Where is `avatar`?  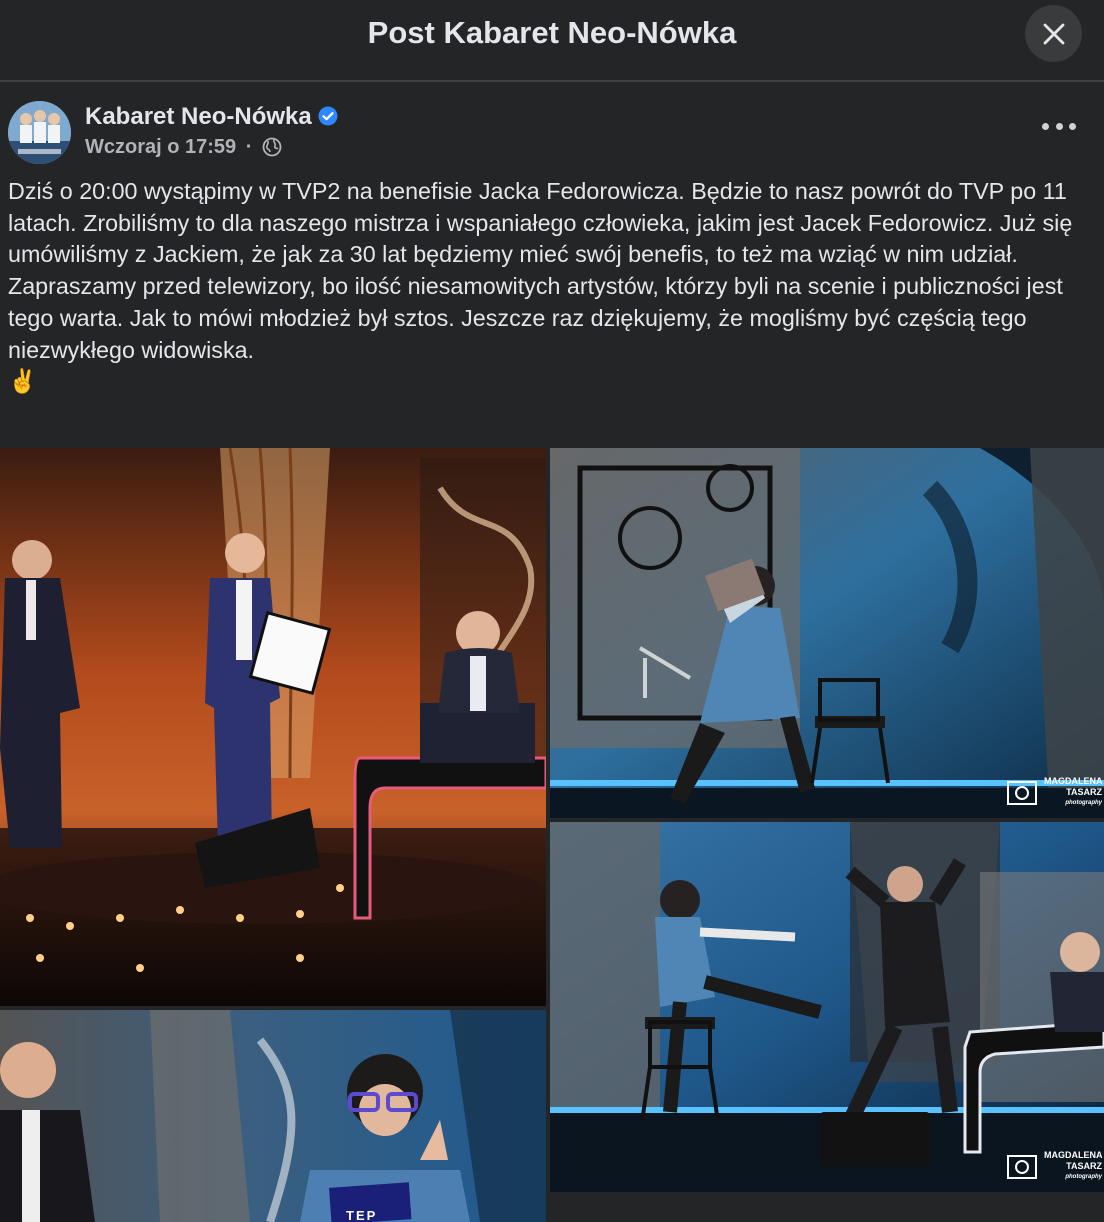 avatar is located at coordinates (39, 132).